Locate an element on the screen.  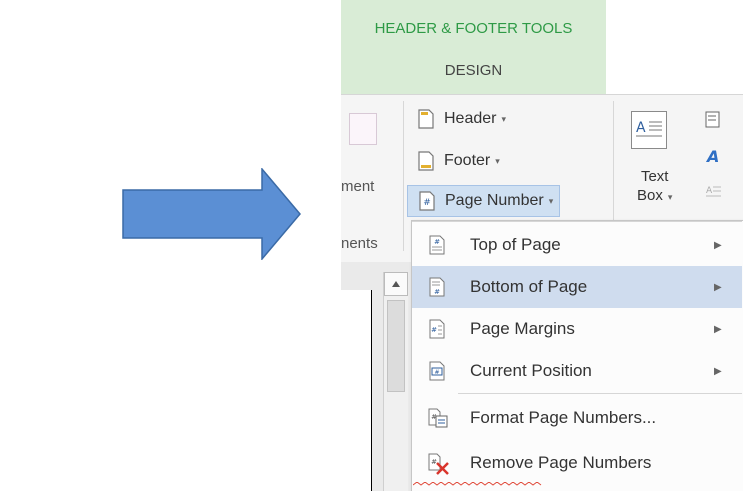
current-position-icon: # is located at coordinates (437, 371).